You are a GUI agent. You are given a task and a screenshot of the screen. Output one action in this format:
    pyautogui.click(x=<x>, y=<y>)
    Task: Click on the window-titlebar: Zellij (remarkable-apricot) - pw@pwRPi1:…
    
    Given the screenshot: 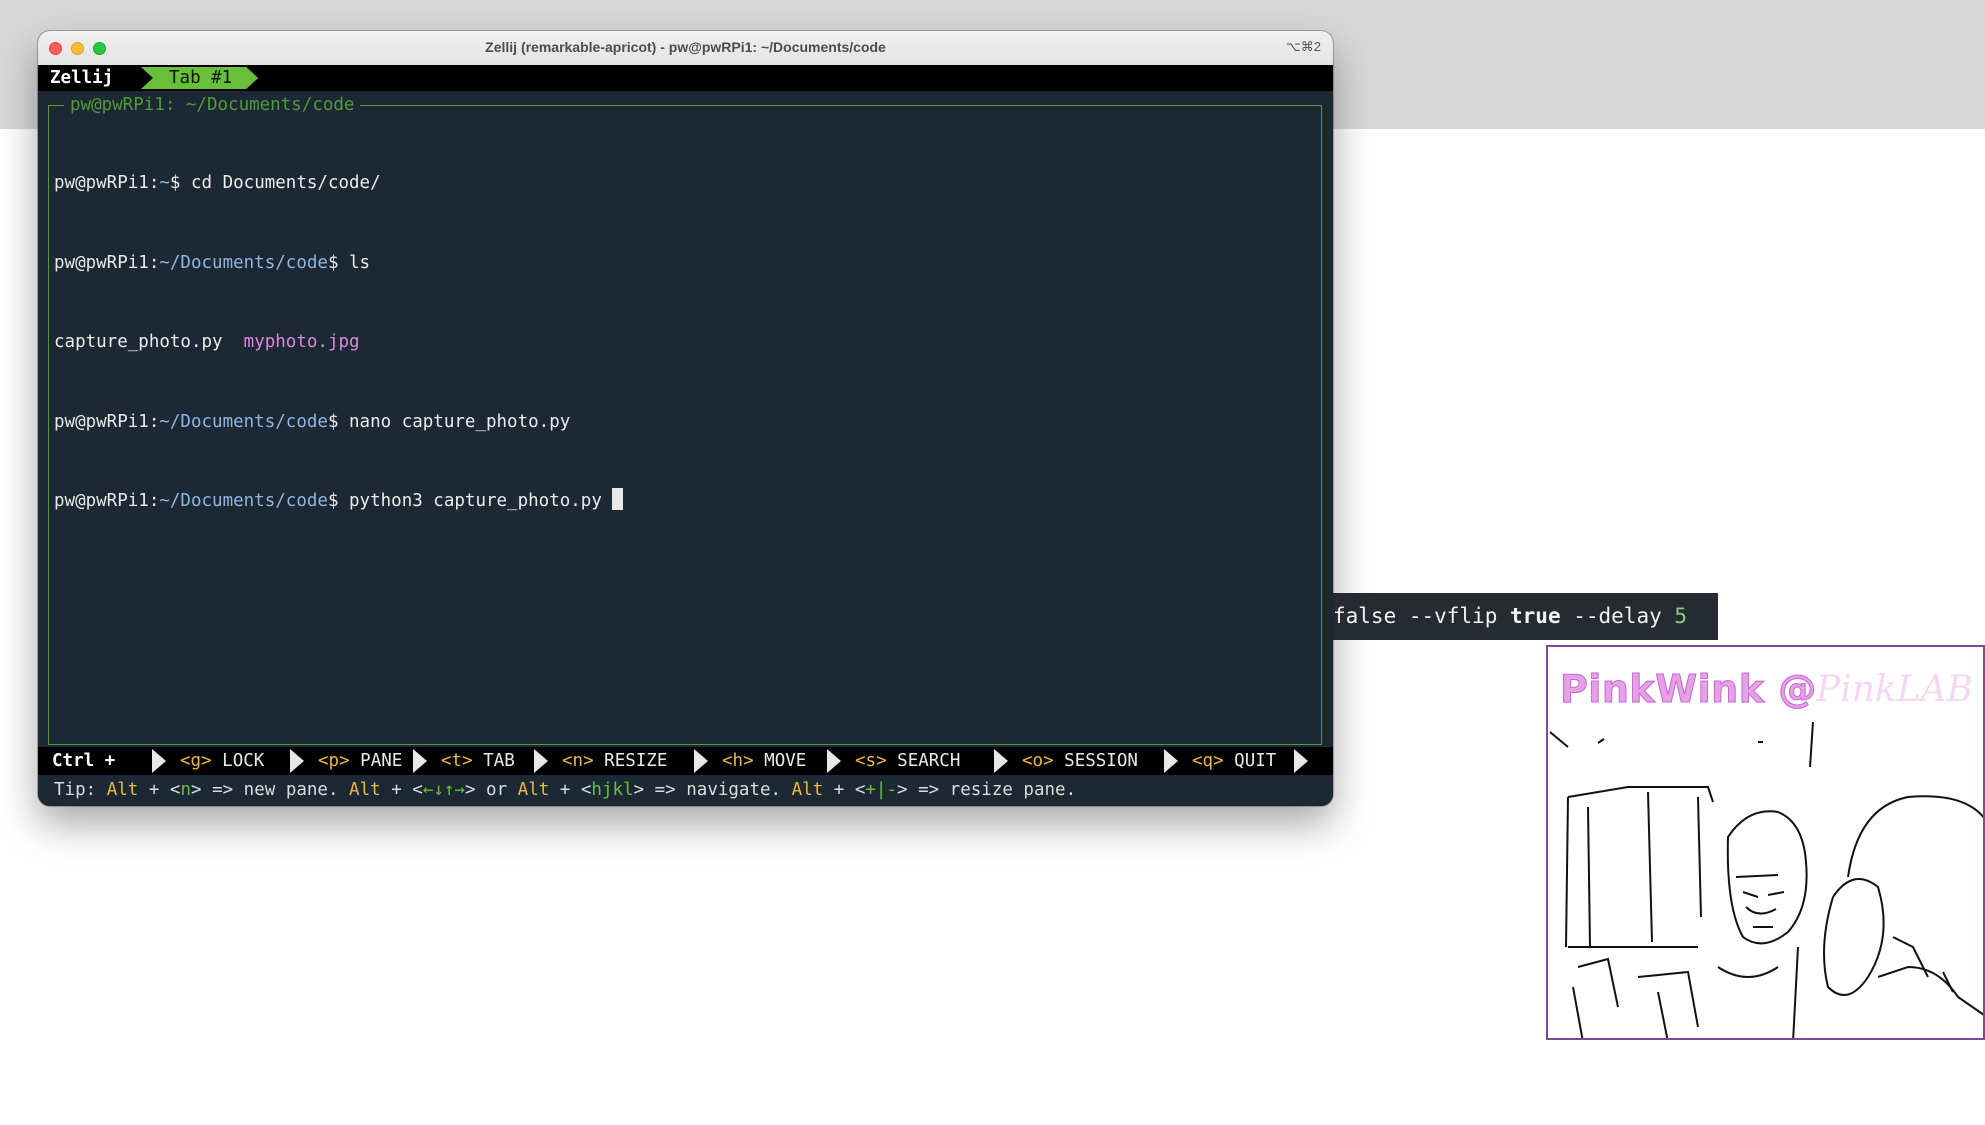 What is the action you would take?
    pyautogui.click(x=685, y=48)
    